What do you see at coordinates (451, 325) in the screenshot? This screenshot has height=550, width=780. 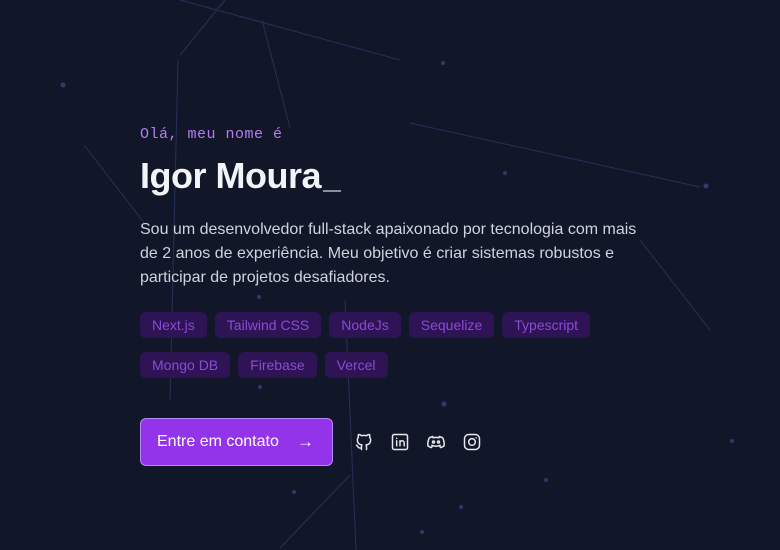 I see `tech-tag: Sequelize` at bounding box center [451, 325].